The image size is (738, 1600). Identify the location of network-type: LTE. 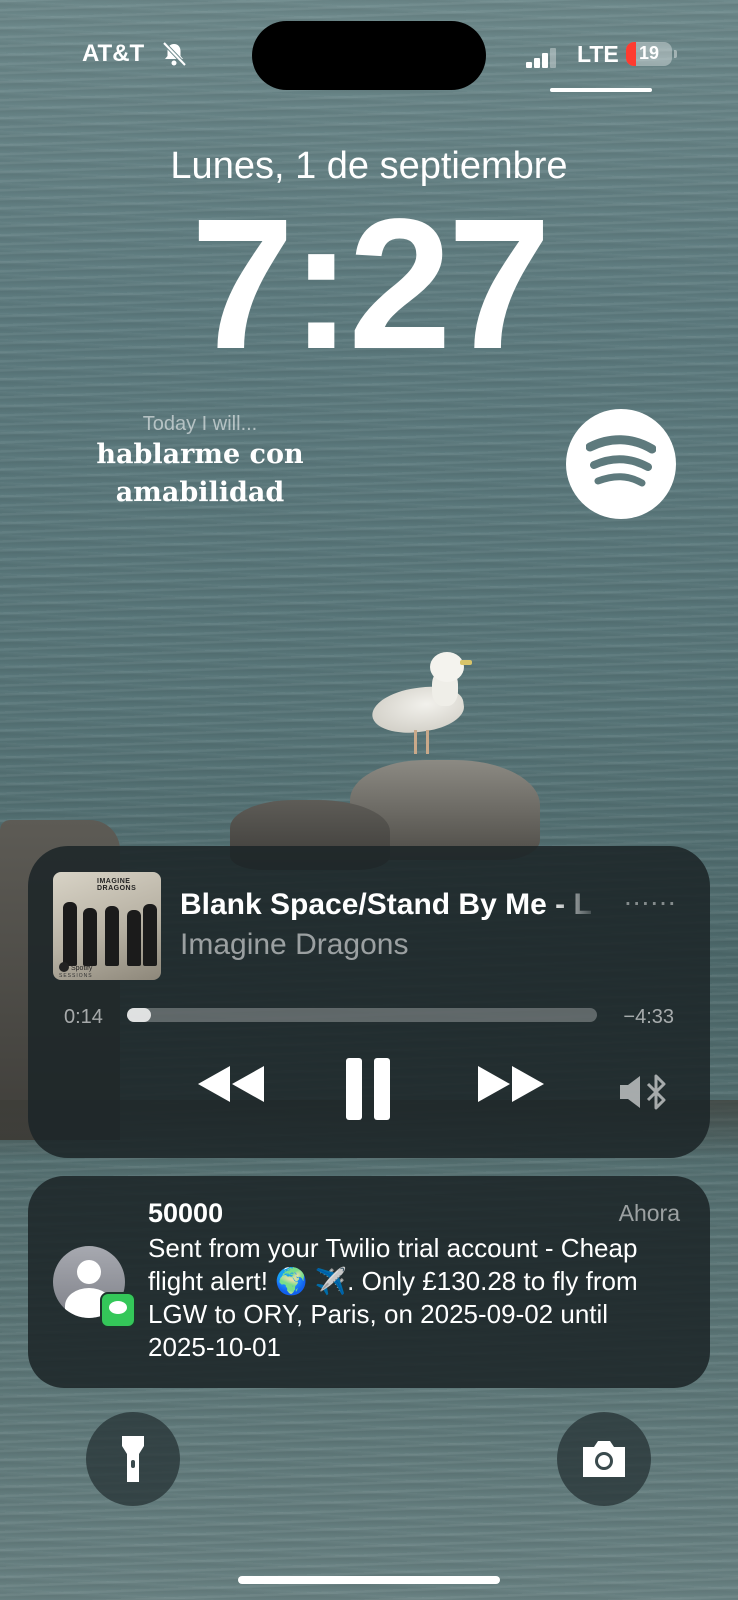
(598, 54).